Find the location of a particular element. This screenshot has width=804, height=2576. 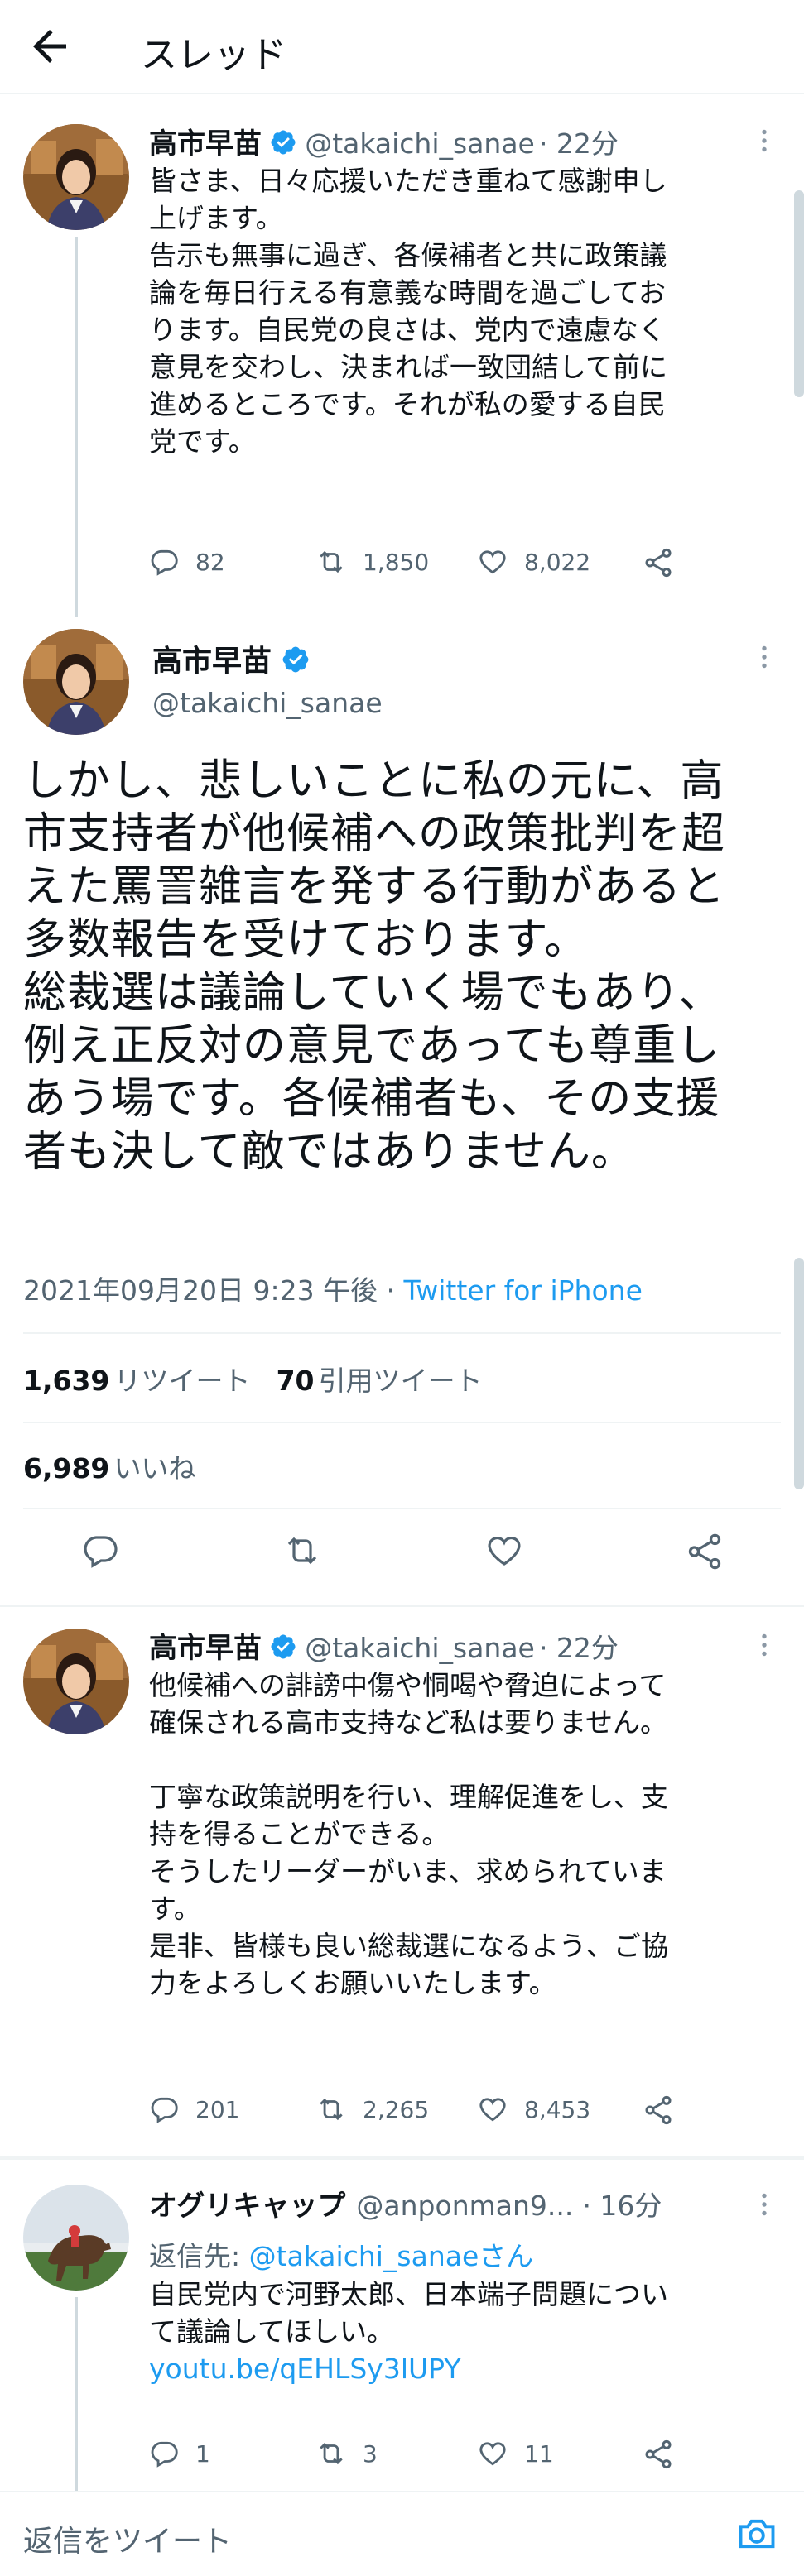

page-title: スレッド is located at coordinates (213, 55).